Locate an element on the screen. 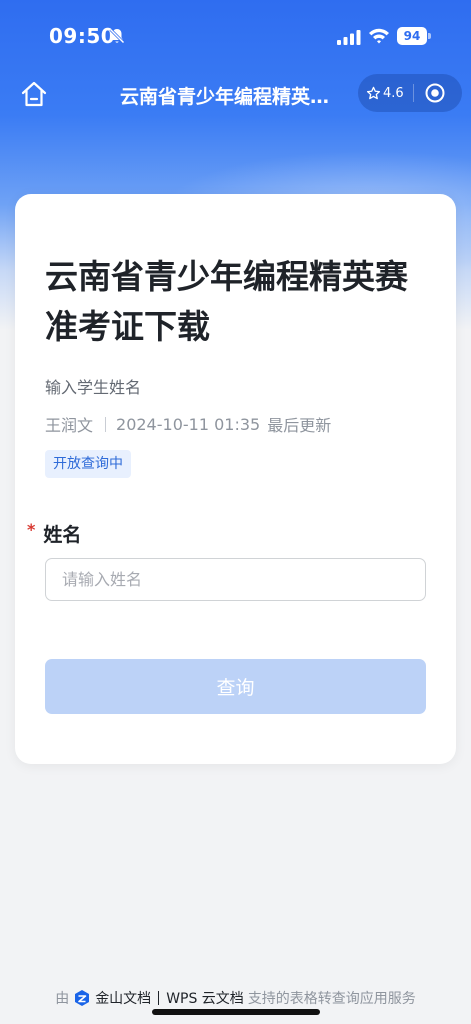 The width and height of the screenshot is (471, 1024). updated-time: 2024-10-11 01:35 is located at coordinates (188, 424).